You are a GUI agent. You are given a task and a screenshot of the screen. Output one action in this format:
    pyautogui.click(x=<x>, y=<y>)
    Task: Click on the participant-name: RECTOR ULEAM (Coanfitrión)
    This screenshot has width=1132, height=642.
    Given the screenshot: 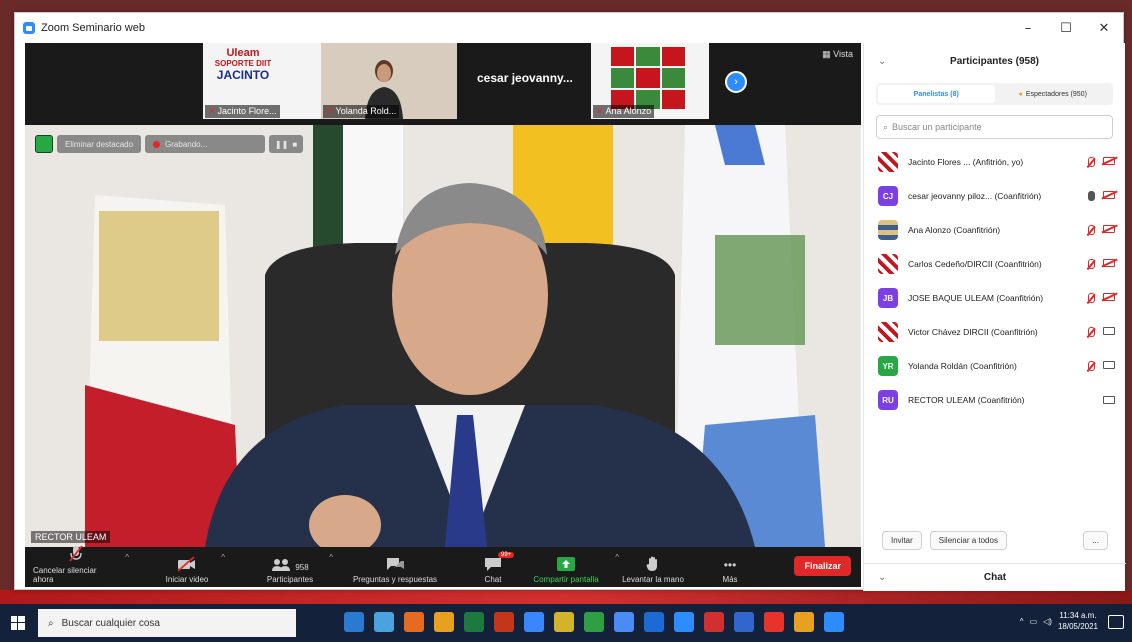 What is the action you would take?
    pyautogui.click(x=966, y=400)
    